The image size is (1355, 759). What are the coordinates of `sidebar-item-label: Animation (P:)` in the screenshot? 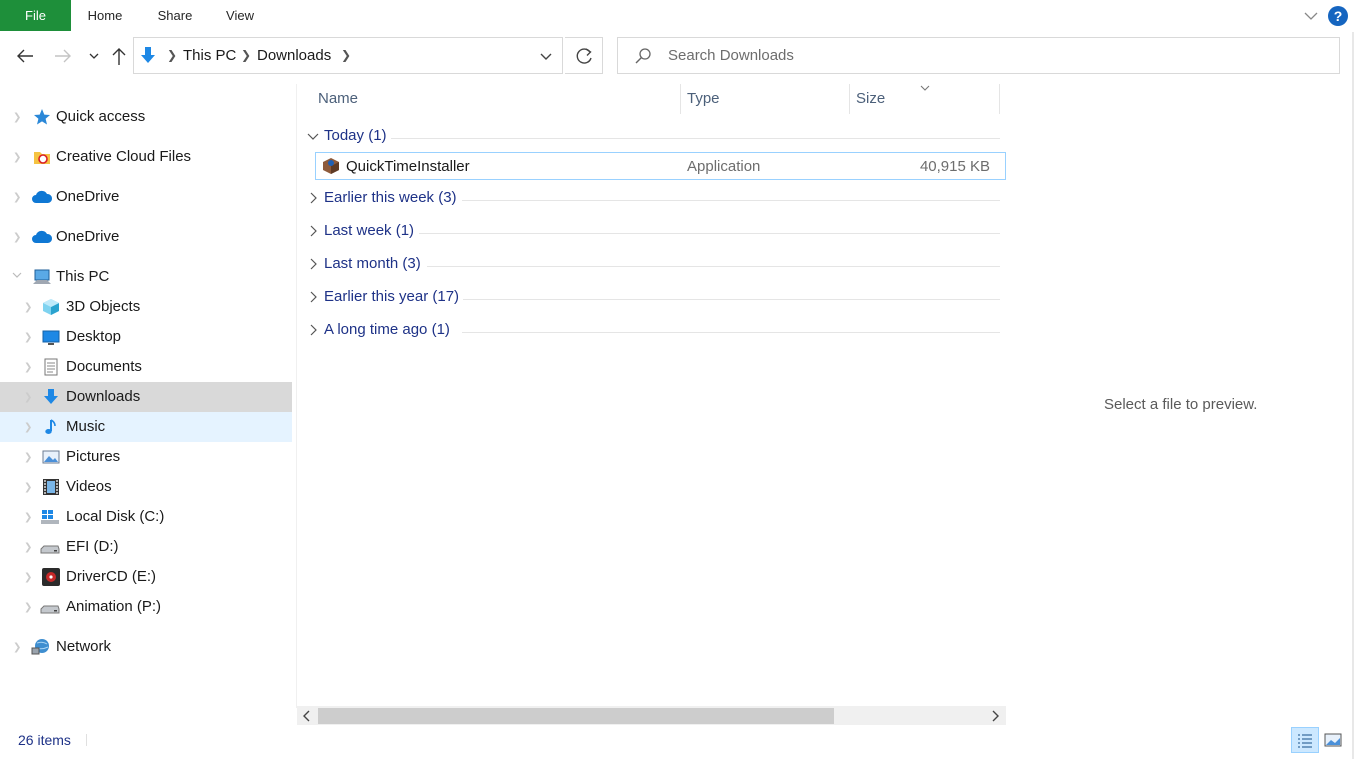 It's located at (114, 606).